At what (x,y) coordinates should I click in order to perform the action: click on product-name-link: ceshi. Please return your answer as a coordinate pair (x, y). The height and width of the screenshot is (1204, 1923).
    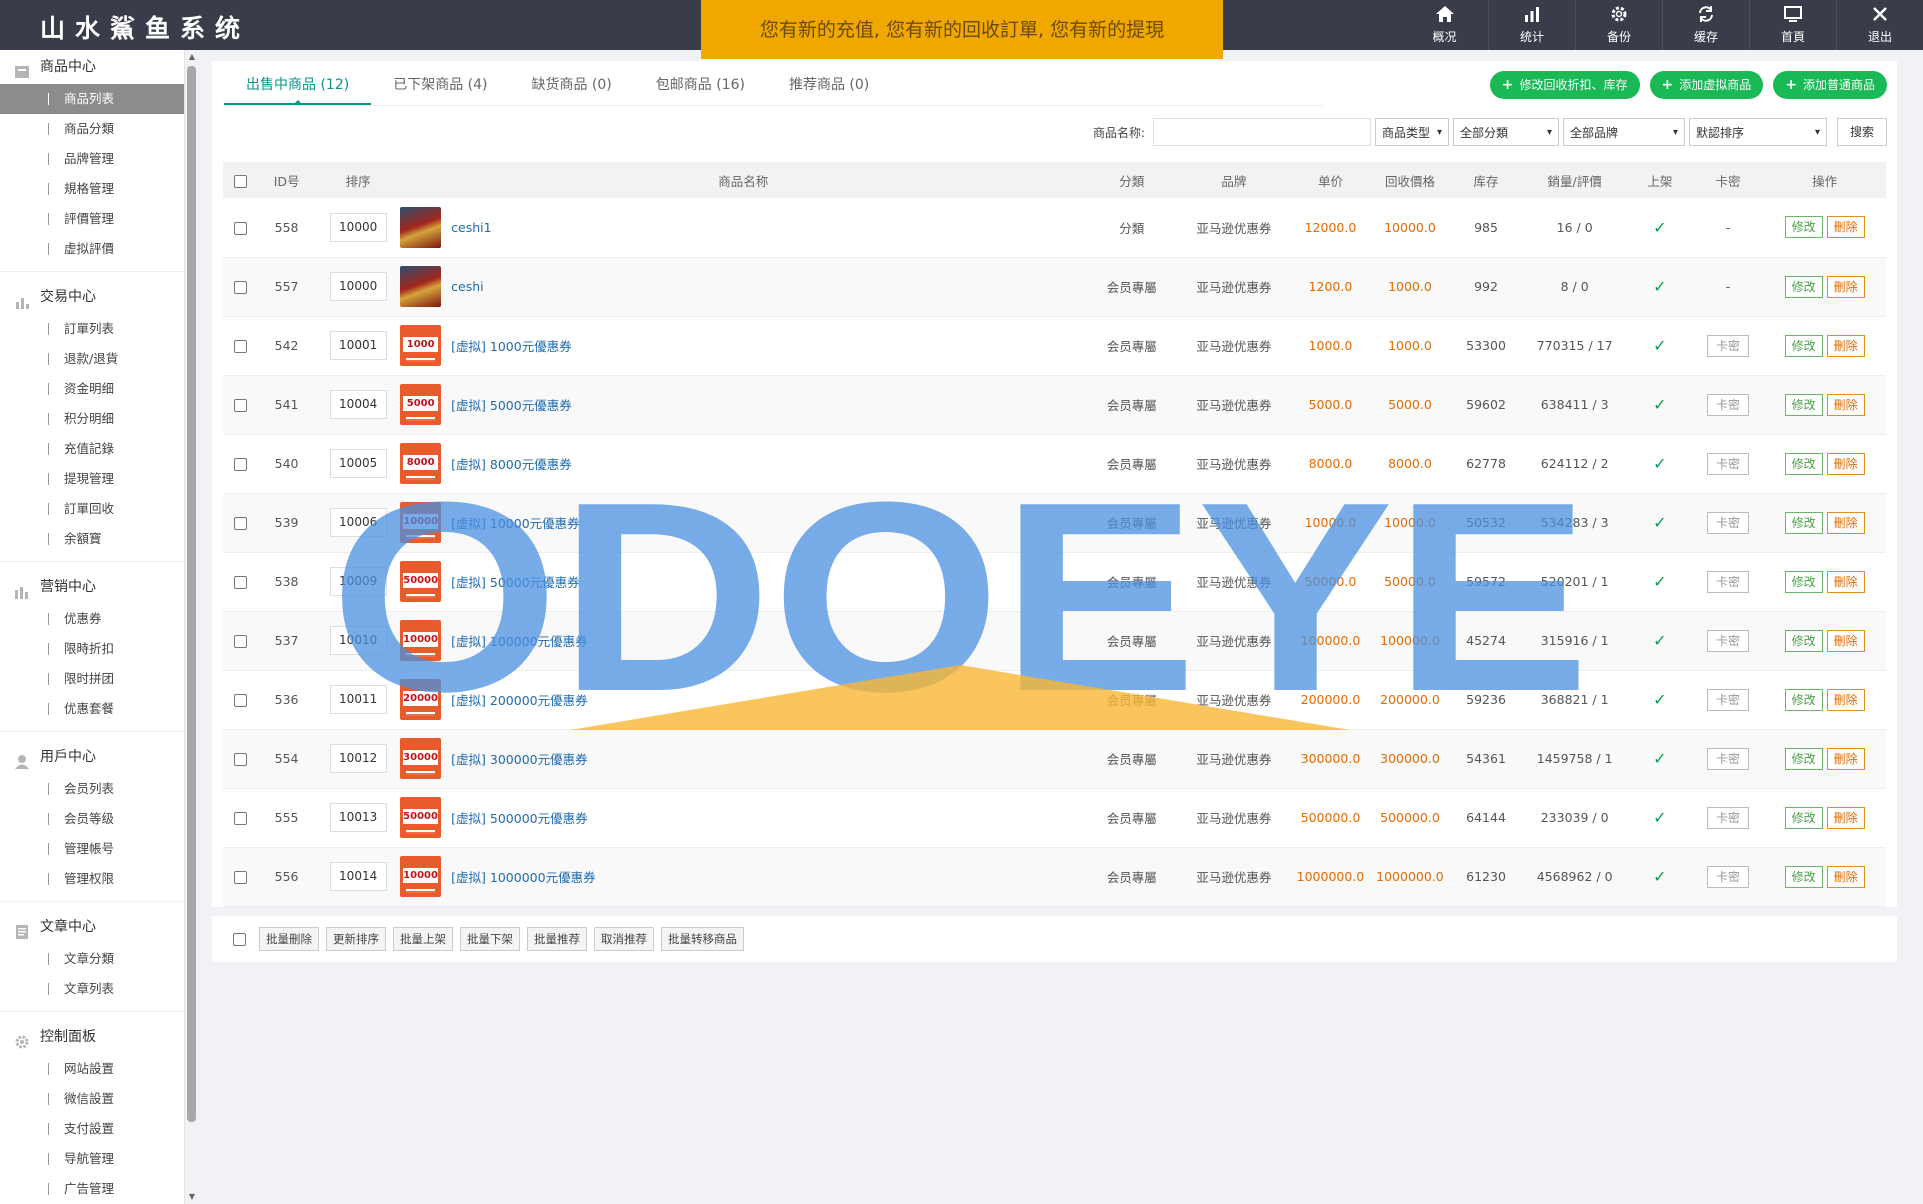
    Looking at the image, I should click on (467, 286).